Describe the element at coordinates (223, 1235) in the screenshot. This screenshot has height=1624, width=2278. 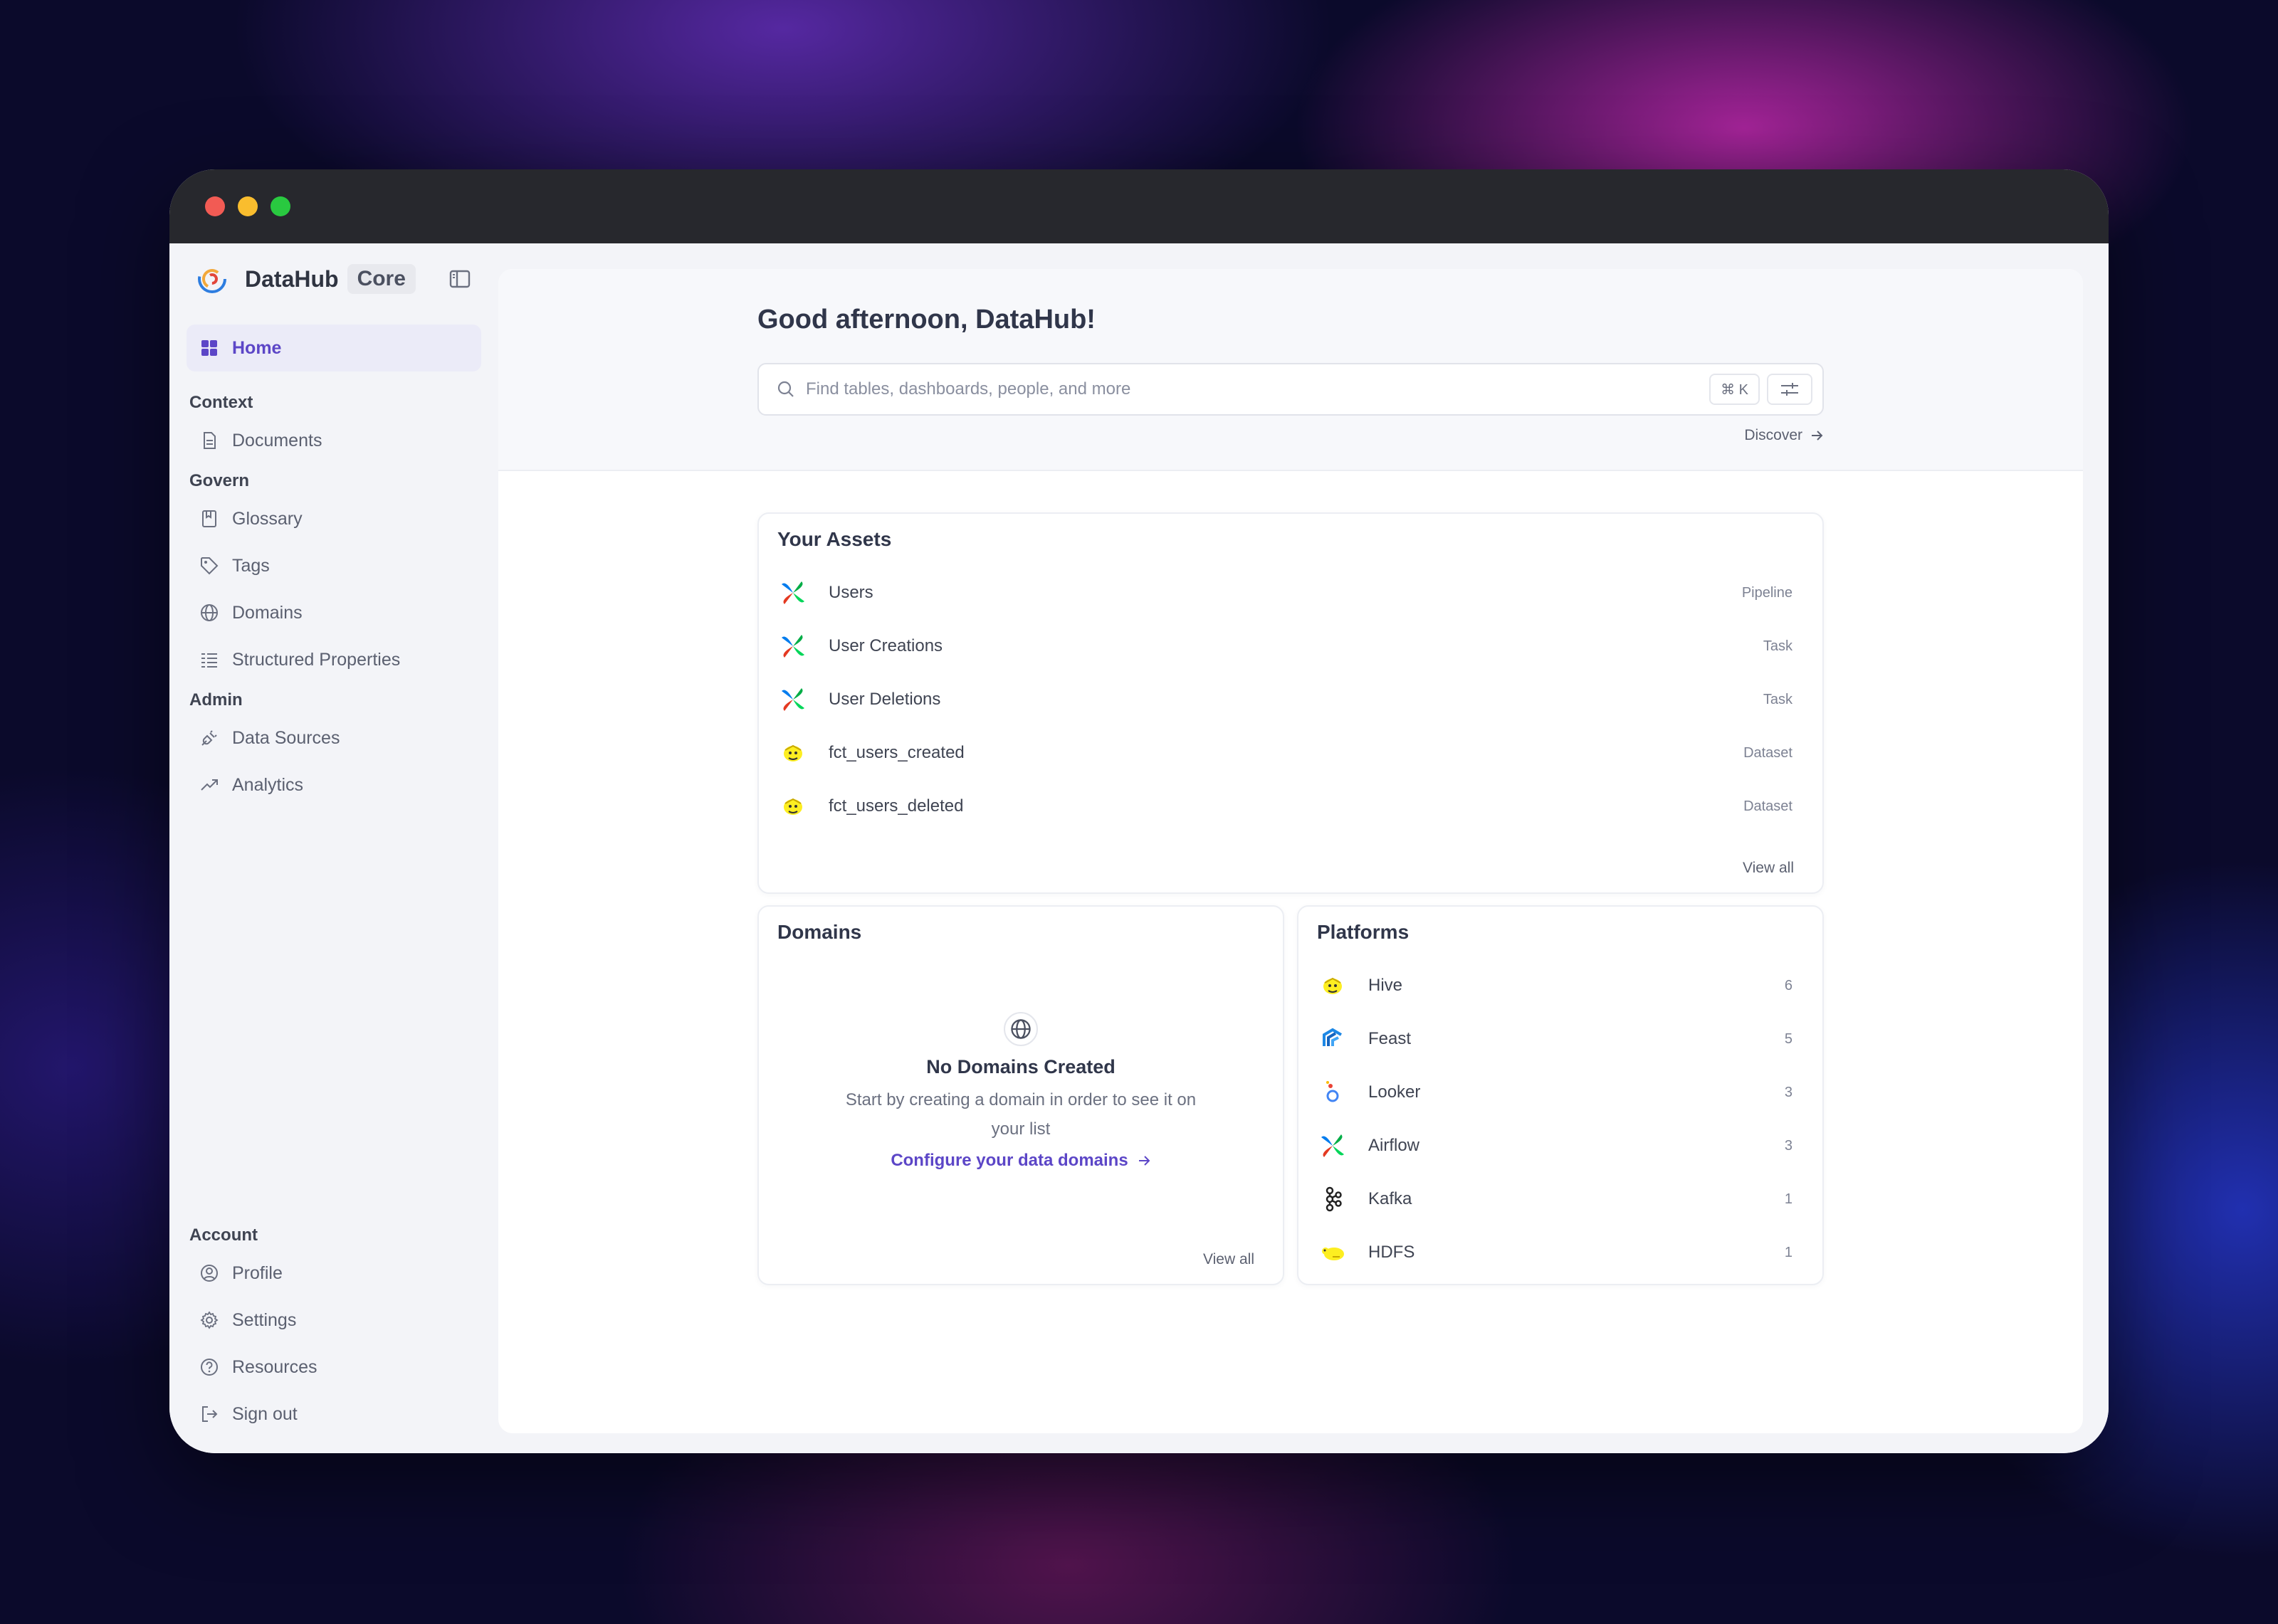
I see `section-account: Account` at that location.